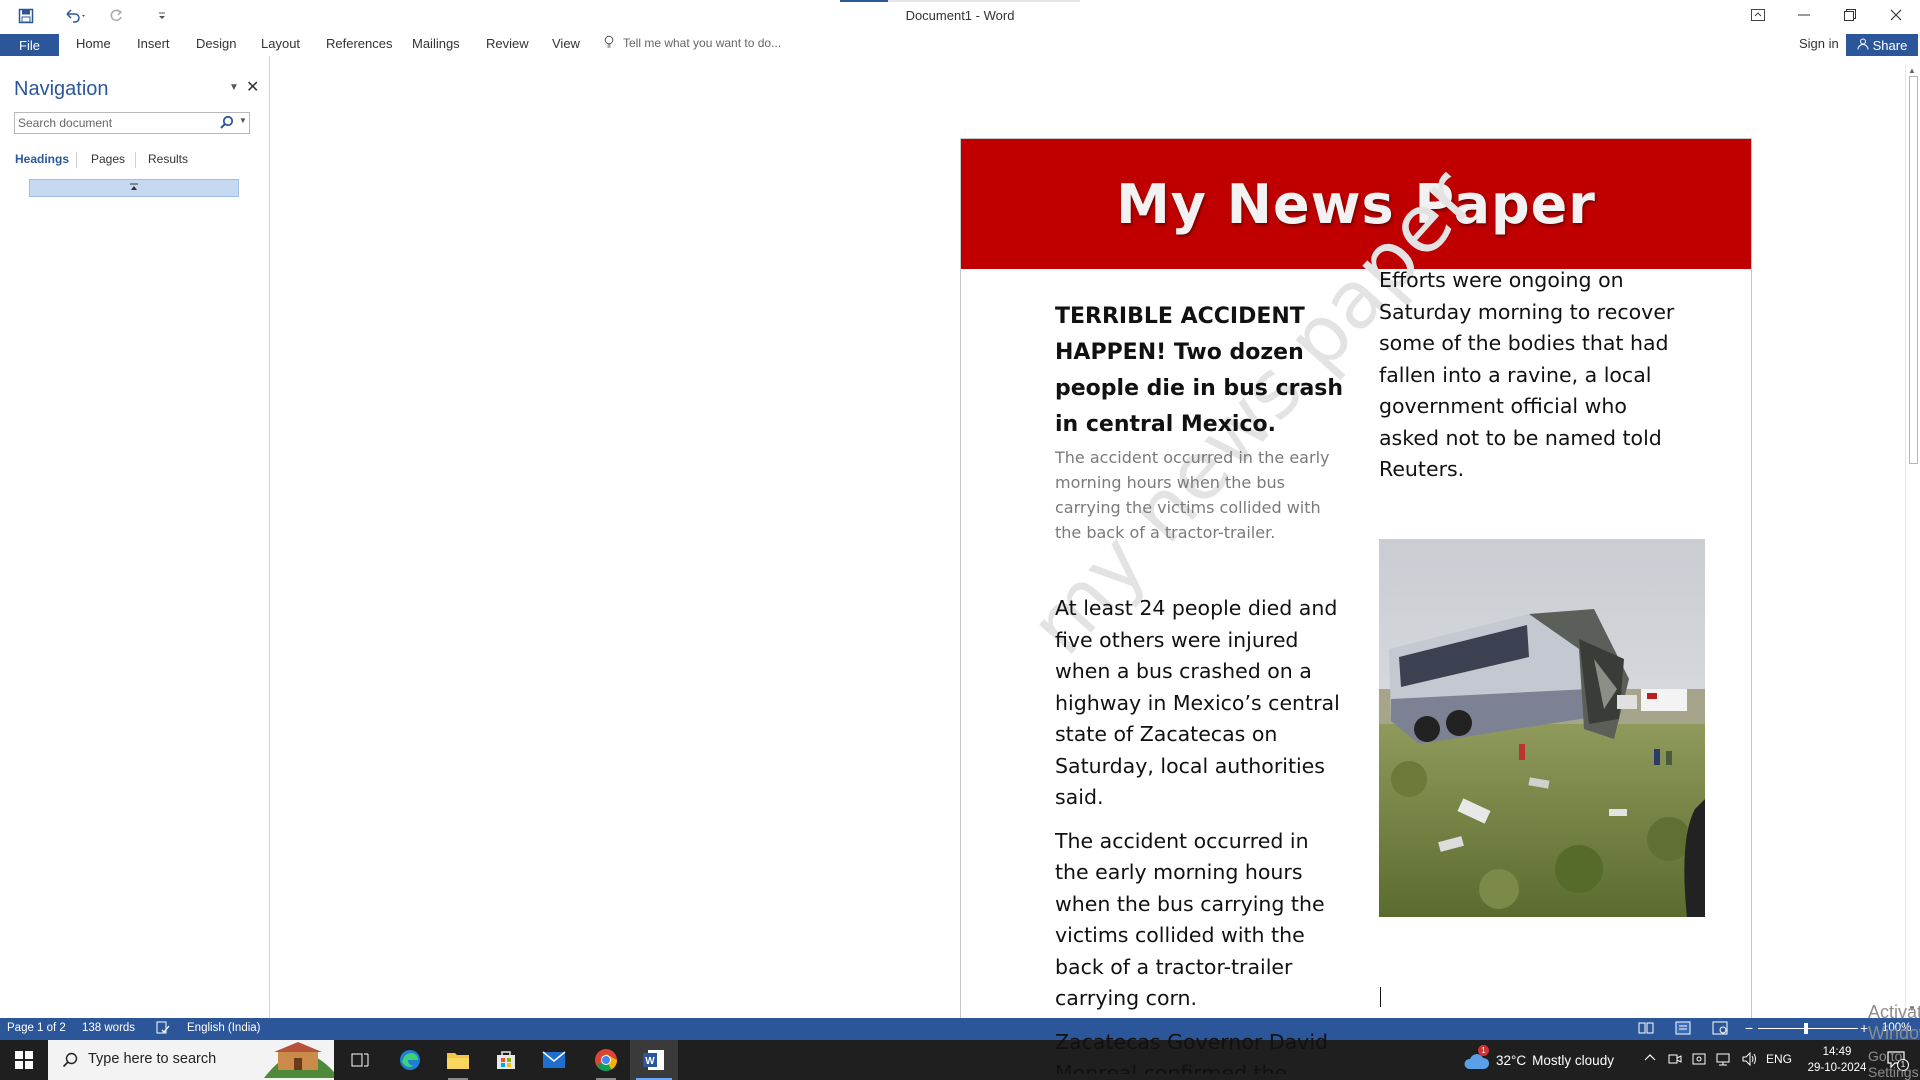 Image resolution: width=1920 pixels, height=1080 pixels. What do you see at coordinates (224, 1028) in the screenshot?
I see `language-indicator: English (India)` at bounding box center [224, 1028].